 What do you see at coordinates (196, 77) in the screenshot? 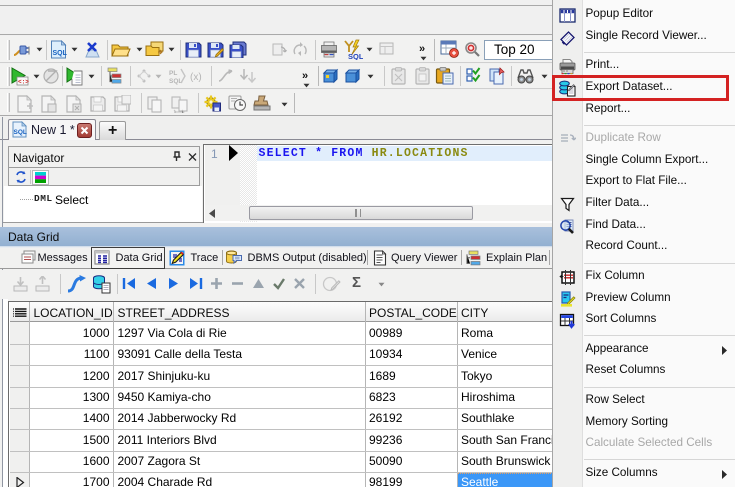
I see `svg-text: (x)` at bounding box center [196, 77].